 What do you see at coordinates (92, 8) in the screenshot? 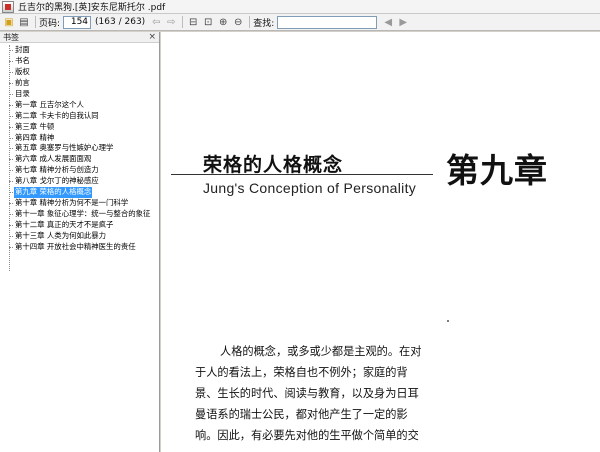
I see `window-title: 丘吉尔的黑狗.[英]安东尼斯托尔 .pdf` at bounding box center [92, 8].